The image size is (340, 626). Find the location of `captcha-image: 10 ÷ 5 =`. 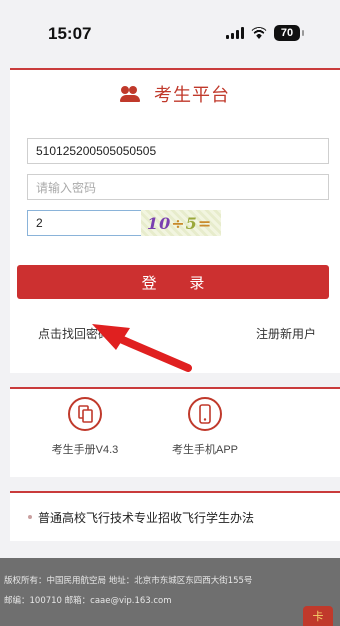

captcha-image: 10 ÷ 5 = is located at coordinates (181, 223).